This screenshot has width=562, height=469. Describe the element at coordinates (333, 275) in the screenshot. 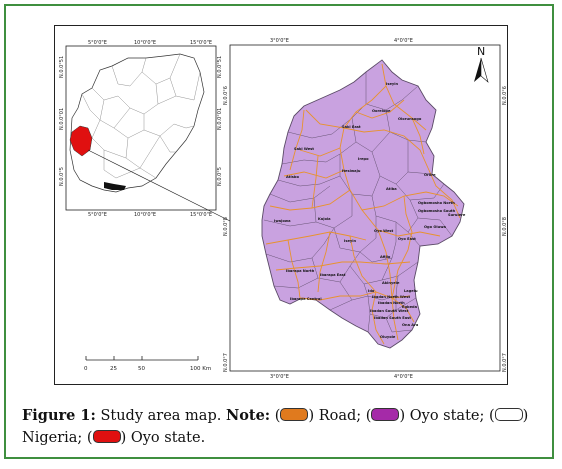

I see `lga-label: Ibarapa East` at that location.